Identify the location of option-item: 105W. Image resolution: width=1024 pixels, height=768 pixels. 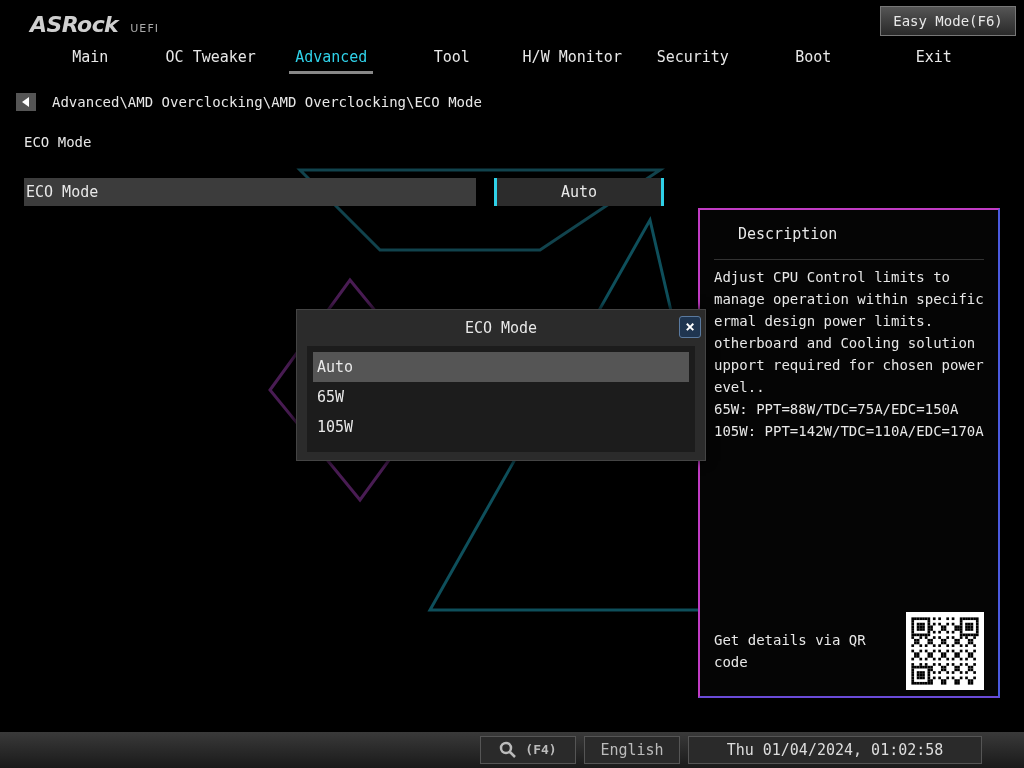
(501, 427).